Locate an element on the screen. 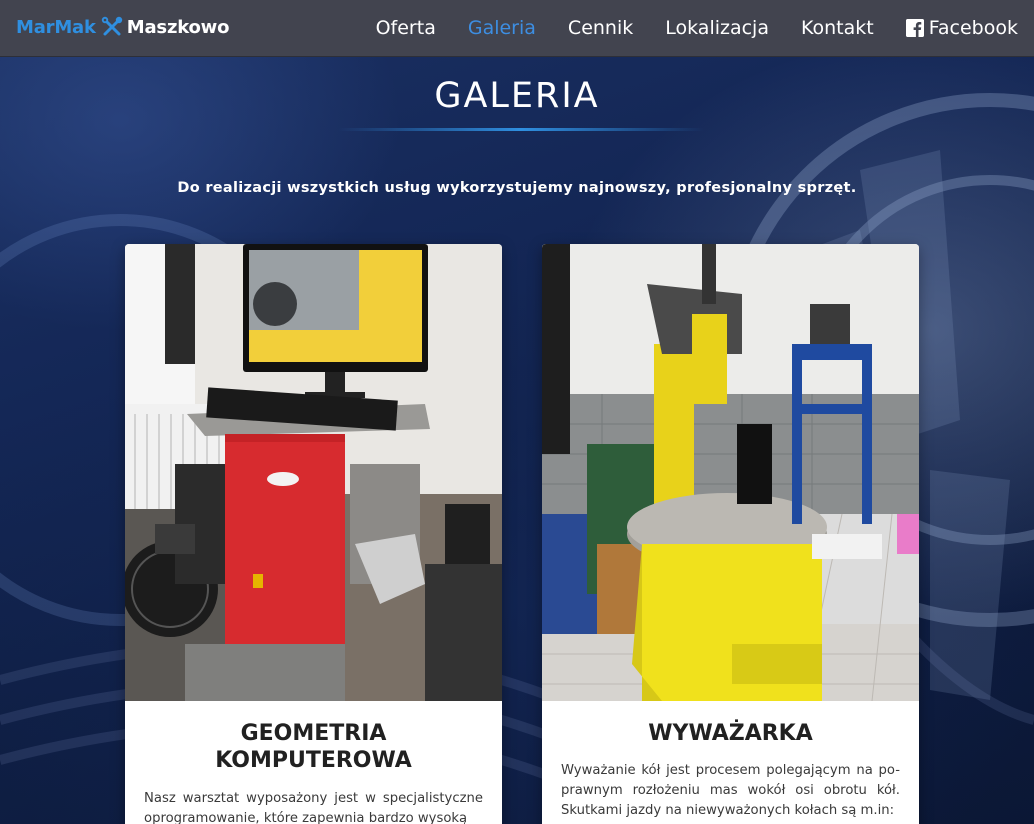 This screenshot has width=1034, height=824. nav-item-oferta: Oferta is located at coordinates (406, 28).